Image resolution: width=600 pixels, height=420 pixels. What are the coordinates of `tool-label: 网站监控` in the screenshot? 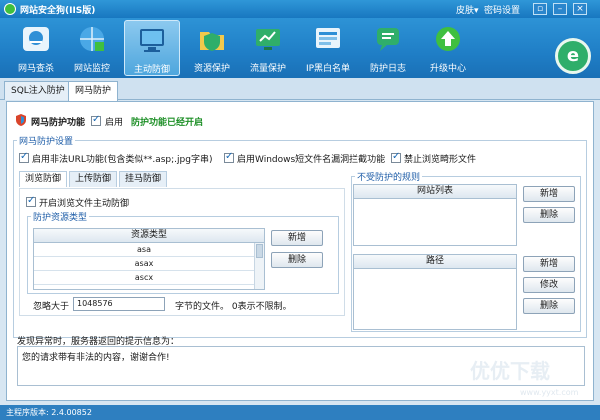 It's located at (91, 69).